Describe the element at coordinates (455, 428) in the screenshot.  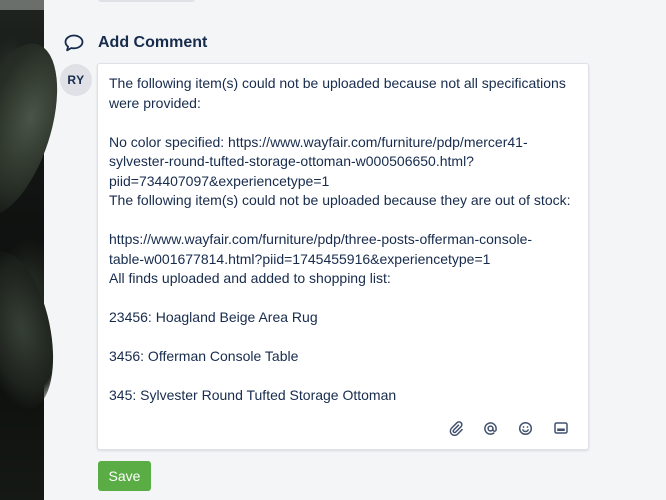
I see `paperclip-icon` at that location.